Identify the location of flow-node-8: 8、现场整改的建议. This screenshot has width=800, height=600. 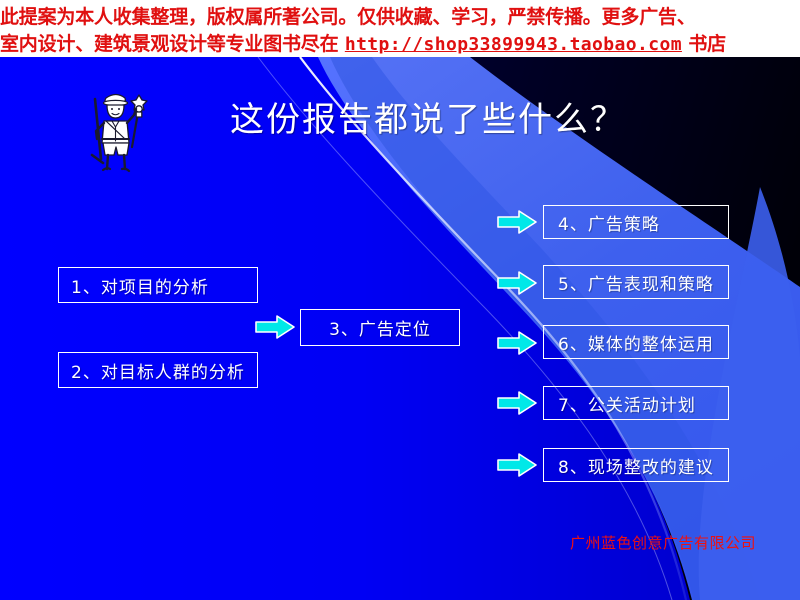
(636, 465).